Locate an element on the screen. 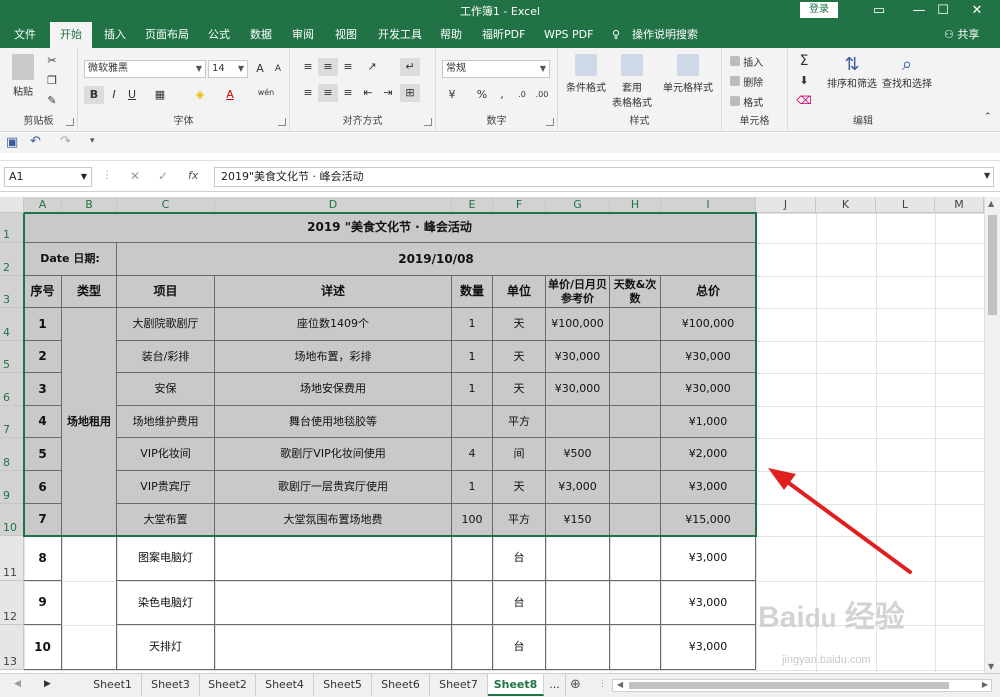  tab-view: 视图 is located at coordinates (346, 35).